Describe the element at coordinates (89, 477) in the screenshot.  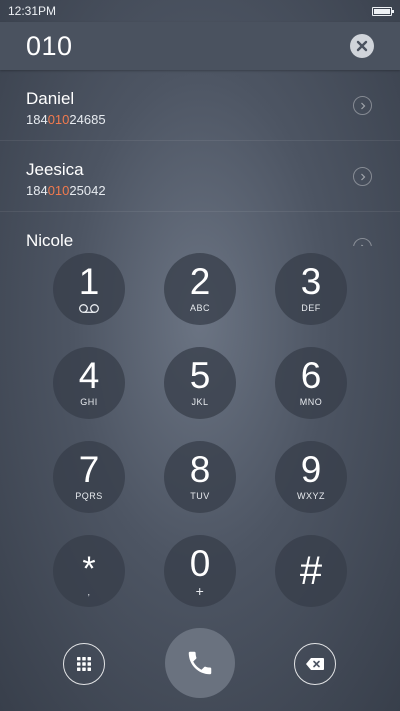
I see `key-7: 7 PQRS` at that location.